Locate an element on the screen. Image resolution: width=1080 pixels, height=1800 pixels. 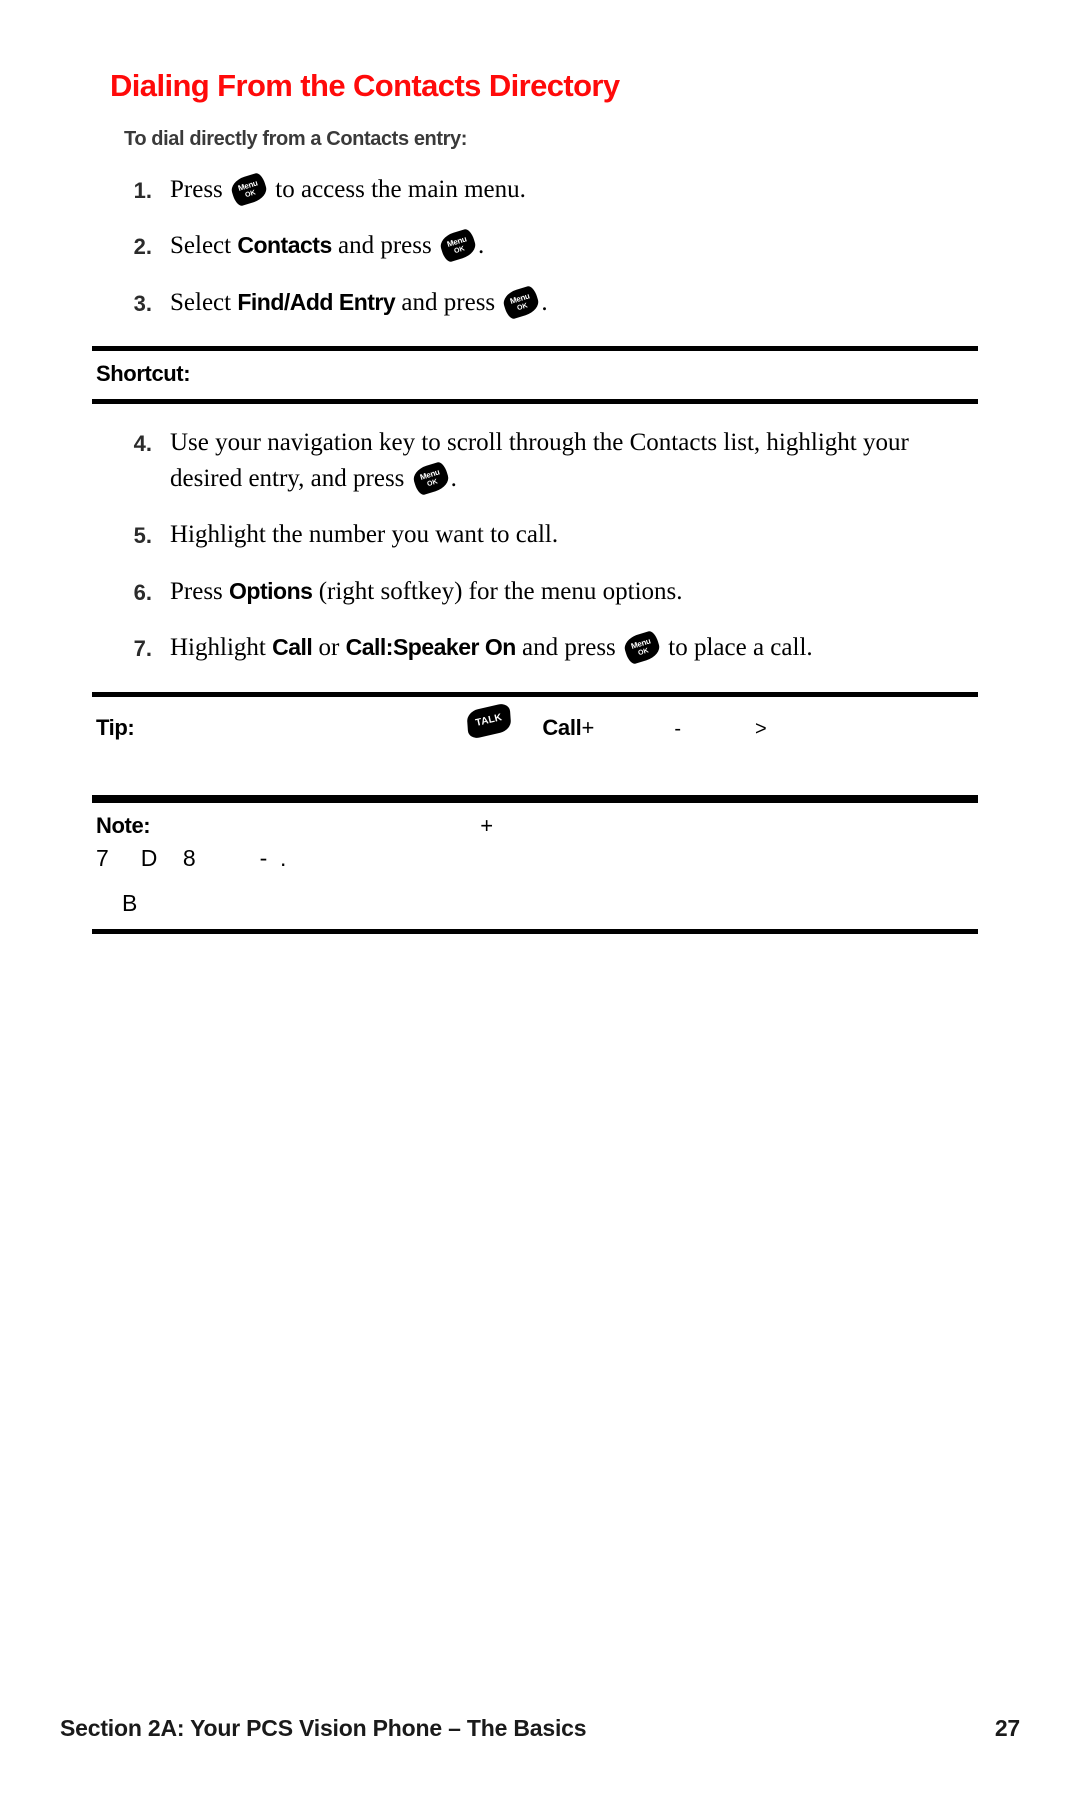
step-number: 2. is located at coordinates (142, 247).